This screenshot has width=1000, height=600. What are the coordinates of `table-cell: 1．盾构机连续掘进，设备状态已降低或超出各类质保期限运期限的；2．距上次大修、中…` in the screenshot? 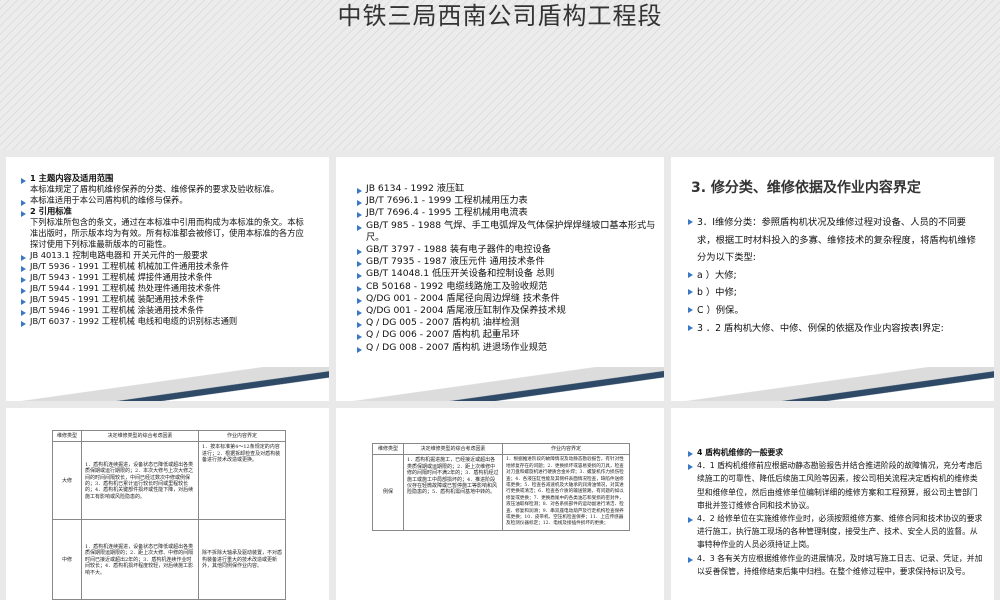 It's located at (140, 559).